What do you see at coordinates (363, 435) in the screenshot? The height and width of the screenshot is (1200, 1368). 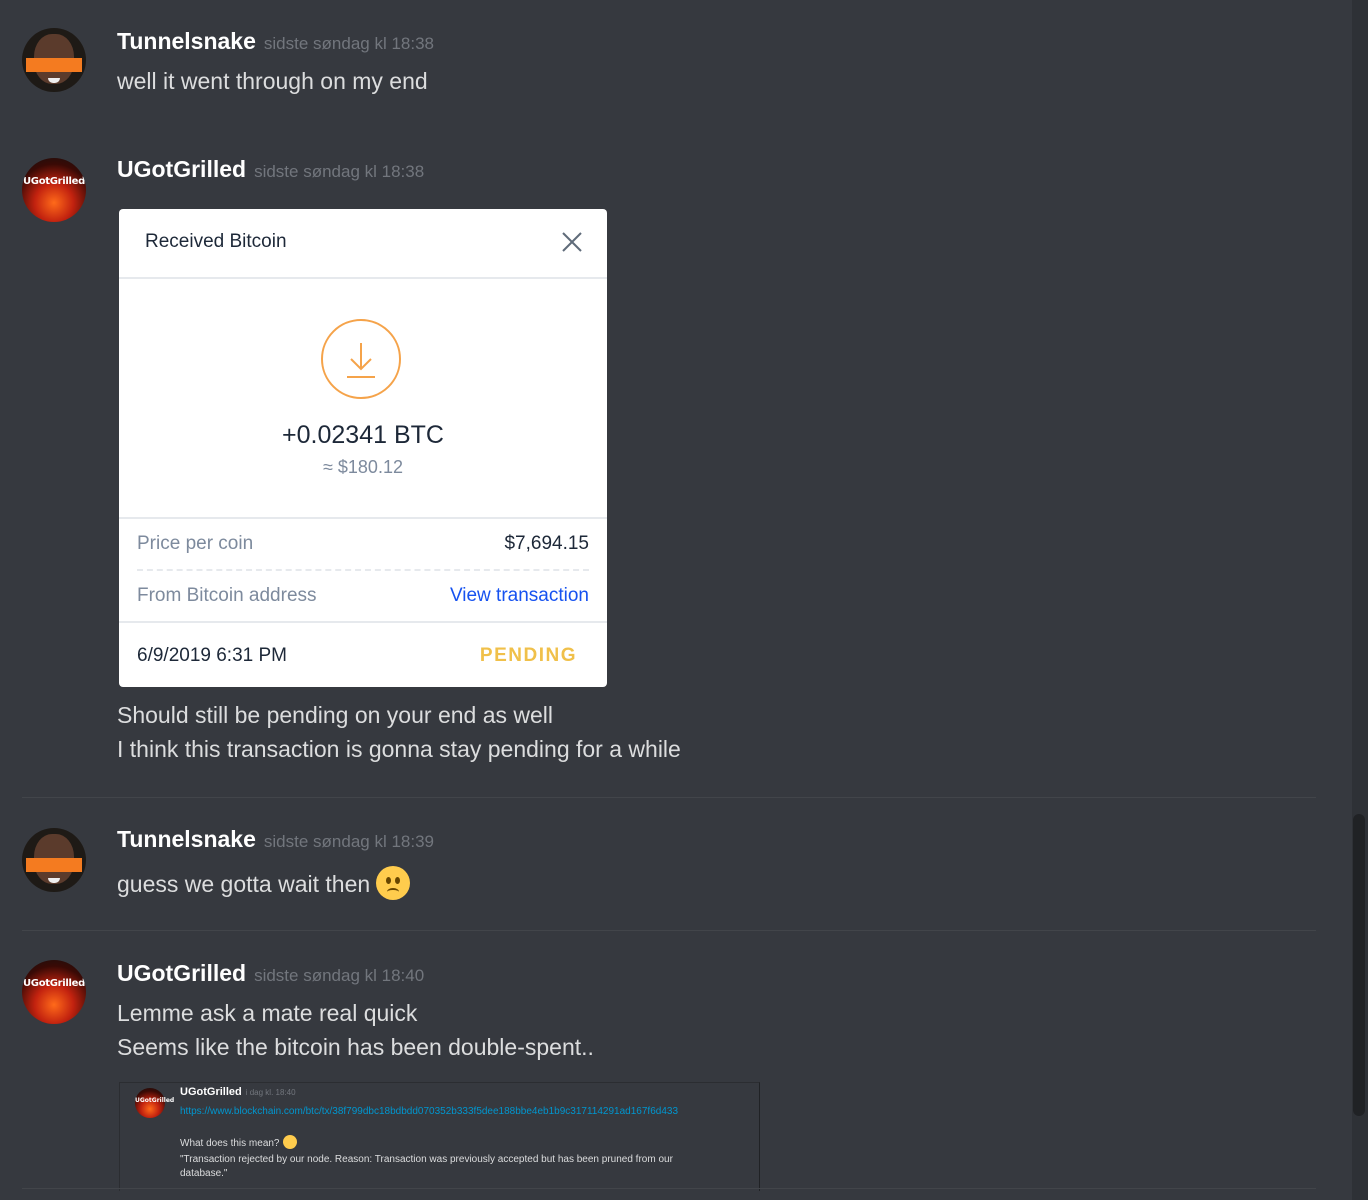 I see `btc-amount: +0.02341 BTC` at bounding box center [363, 435].